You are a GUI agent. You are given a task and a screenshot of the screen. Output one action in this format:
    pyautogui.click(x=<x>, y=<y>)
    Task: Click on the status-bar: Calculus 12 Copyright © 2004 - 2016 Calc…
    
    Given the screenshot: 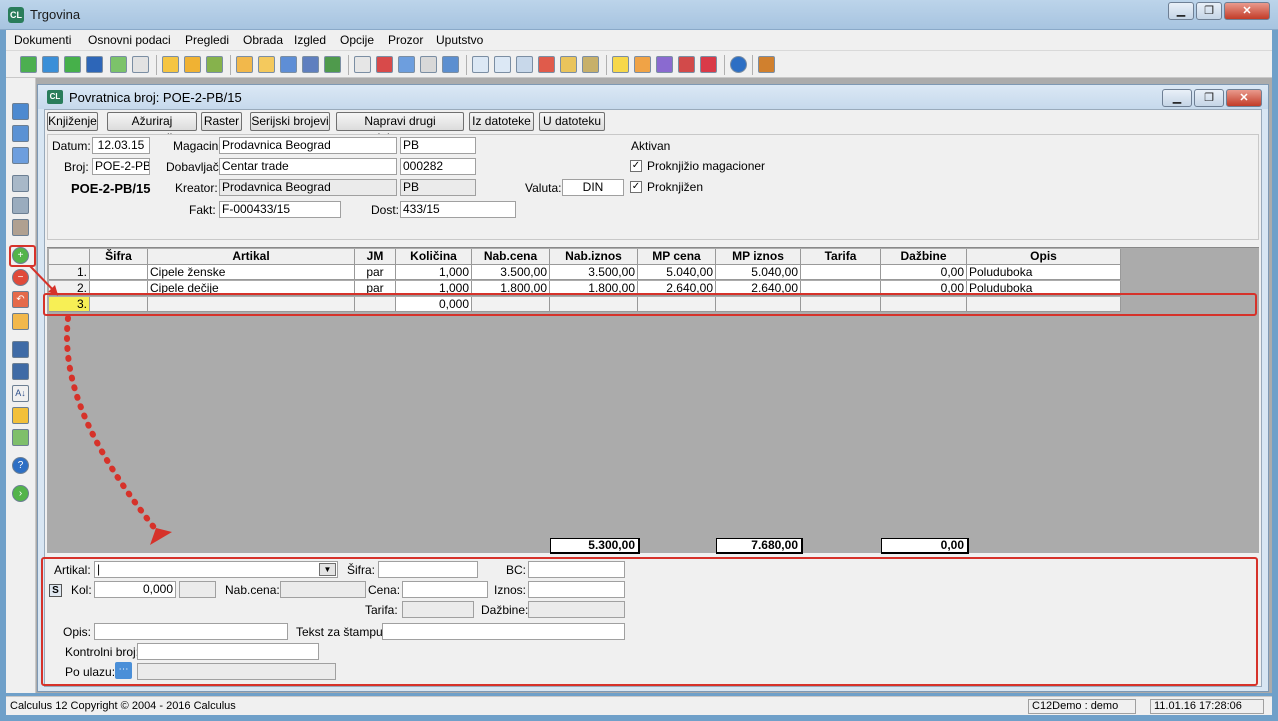 What is the action you would take?
    pyautogui.click(x=639, y=705)
    